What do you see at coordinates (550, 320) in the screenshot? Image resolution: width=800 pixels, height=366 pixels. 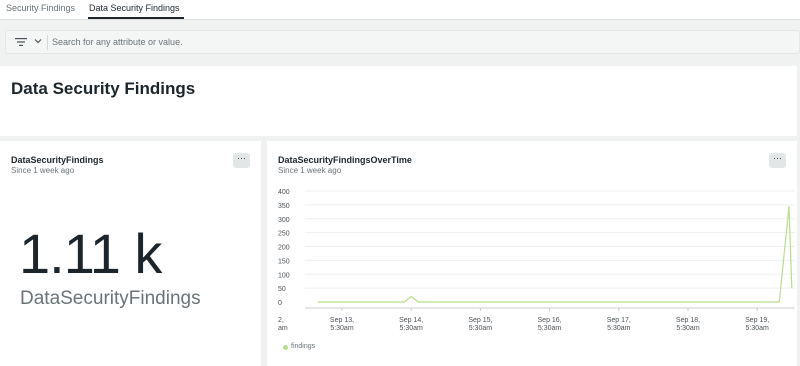 I see `x-tick-label: Sep 16,` at bounding box center [550, 320].